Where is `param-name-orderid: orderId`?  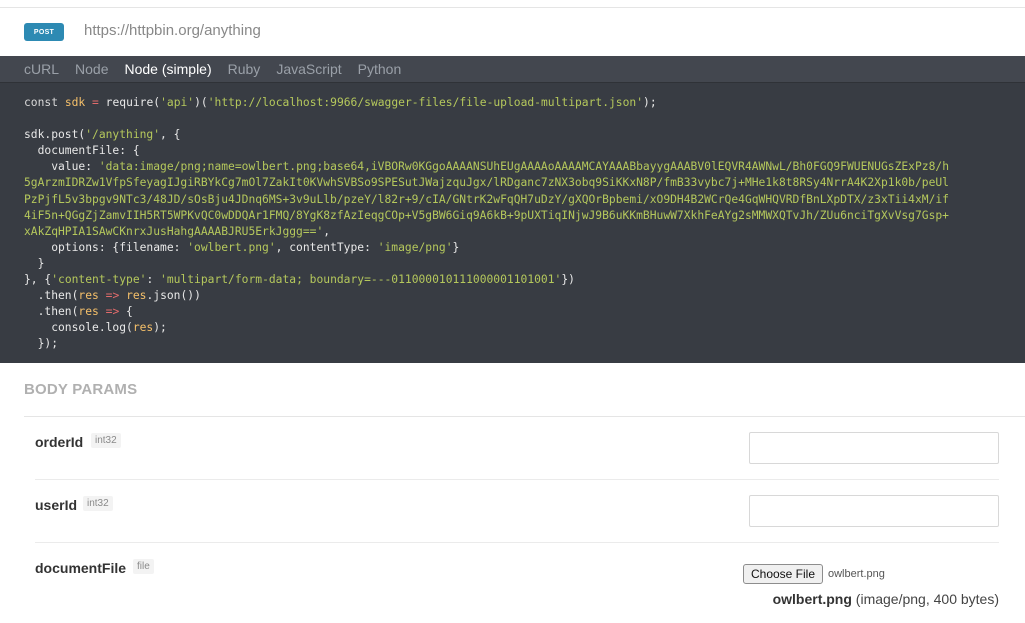 param-name-orderid: orderId is located at coordinates (59, 442).